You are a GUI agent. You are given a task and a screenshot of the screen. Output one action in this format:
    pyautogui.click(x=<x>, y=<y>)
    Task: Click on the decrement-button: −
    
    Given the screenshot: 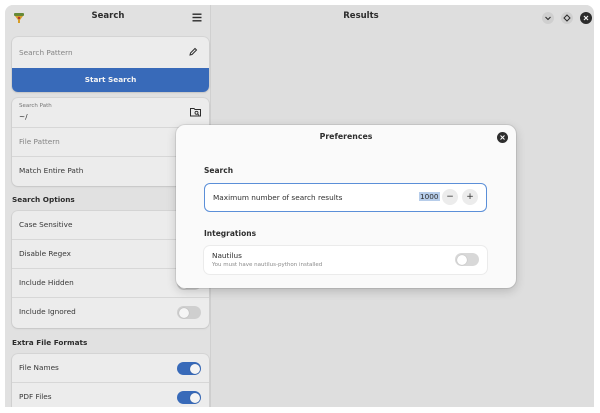 What is the action you would take?
    pyautogui.click(x=450, y=197)
    